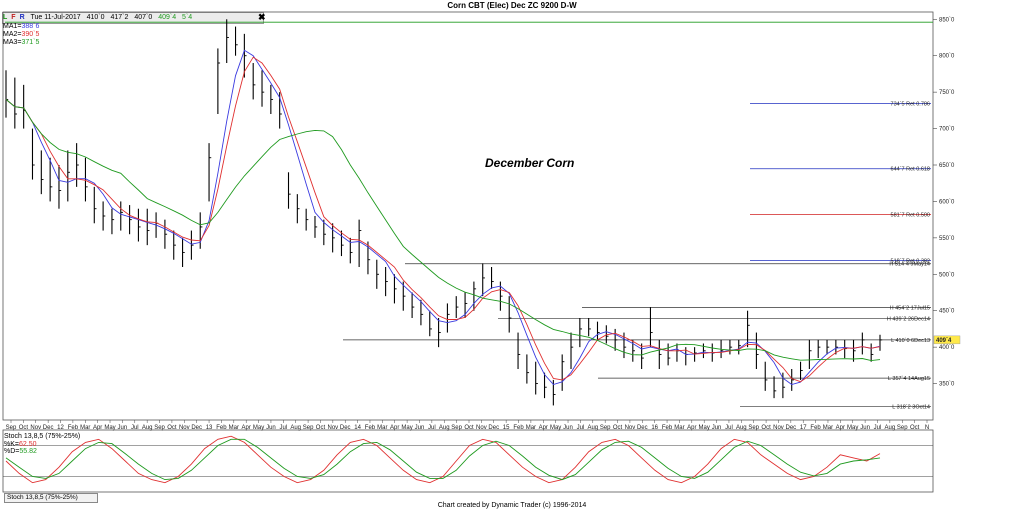 This screenshot has width=1024, height=510. What do you see at coordinates (947, 385) in the screenshot?
I see `y-tick-label-10: 350`0` at bounding box center [947, 385].